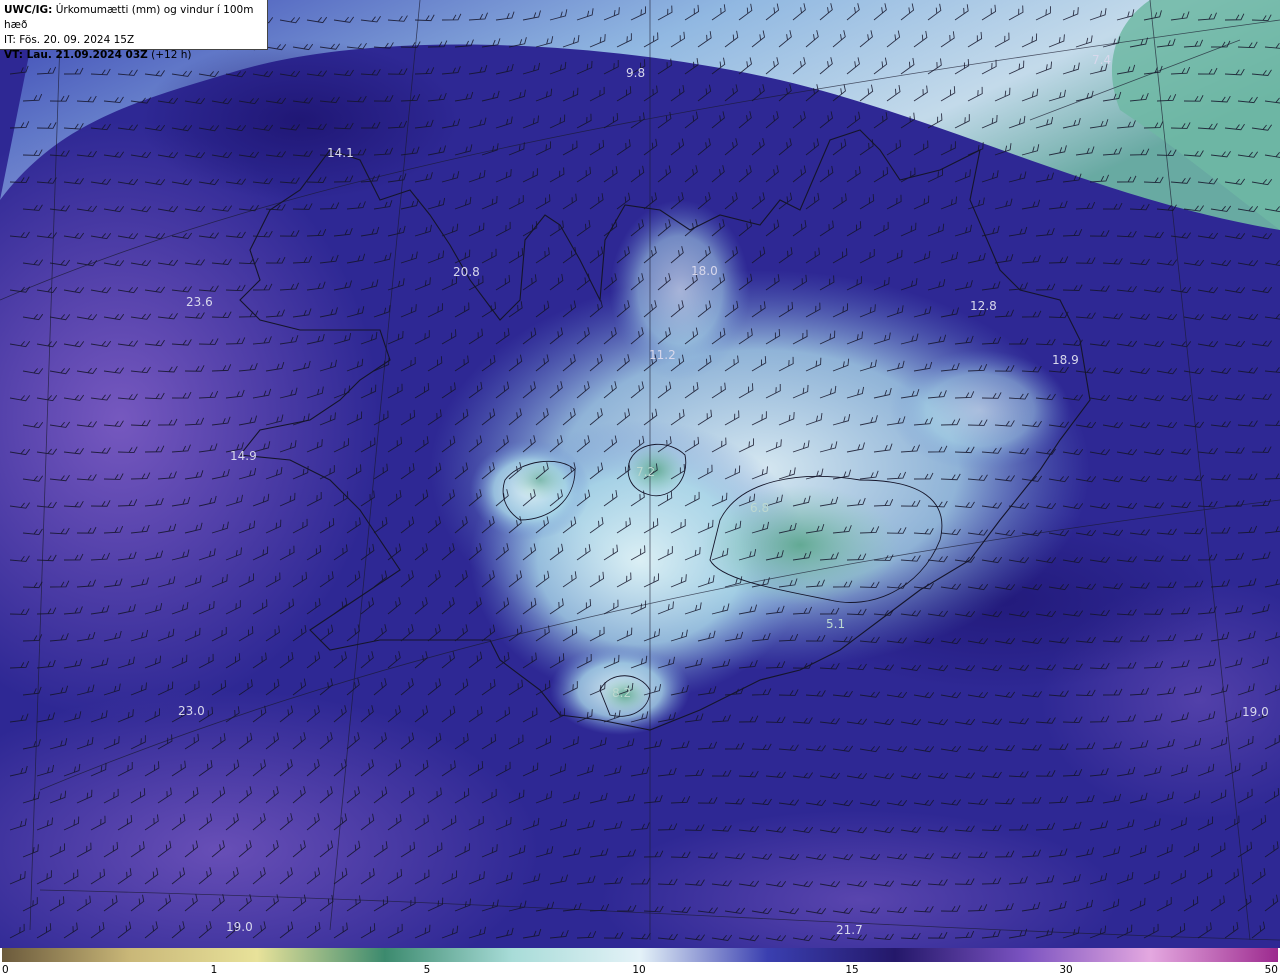 The image size is (1280, 978). What do you see at coordinates (852, 970) in the screenshot?
I see `colorbar-tick-15: 15` at bounding box center [852, 970].